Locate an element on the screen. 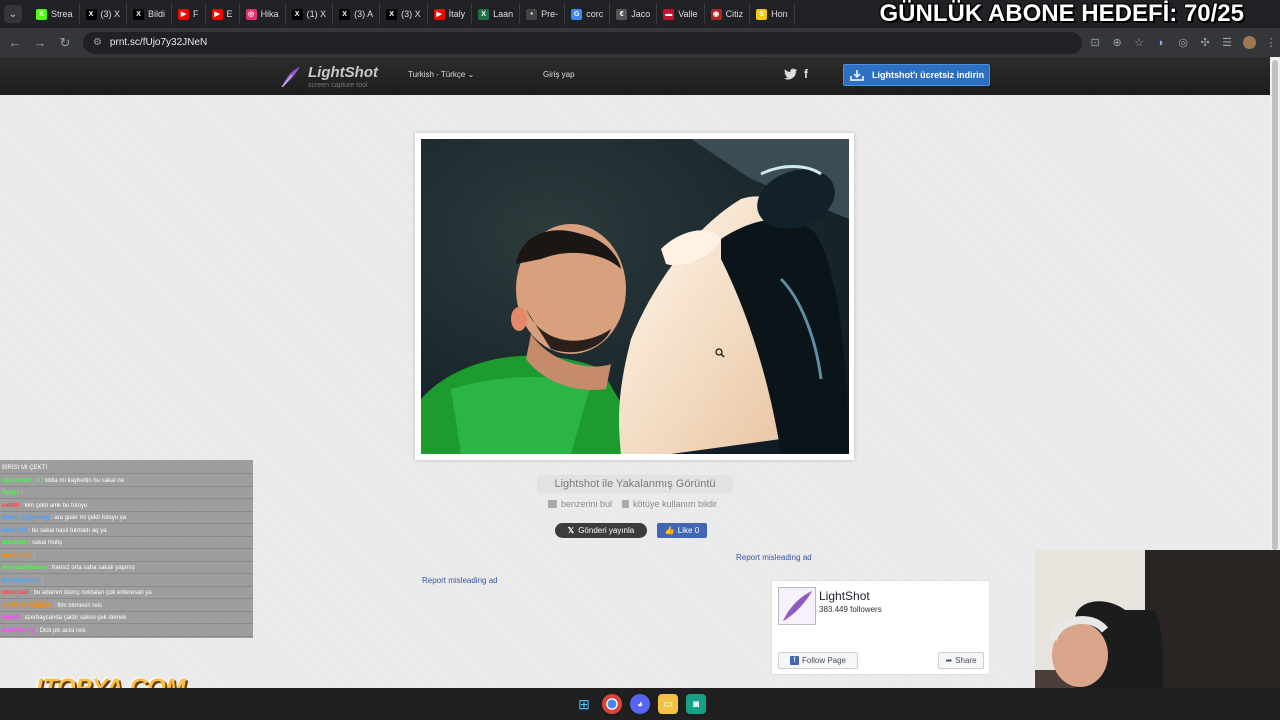 The width and height of the screenshot is (1280, 720). browser-tab: X (3) A is located at coordinates (357, 14).